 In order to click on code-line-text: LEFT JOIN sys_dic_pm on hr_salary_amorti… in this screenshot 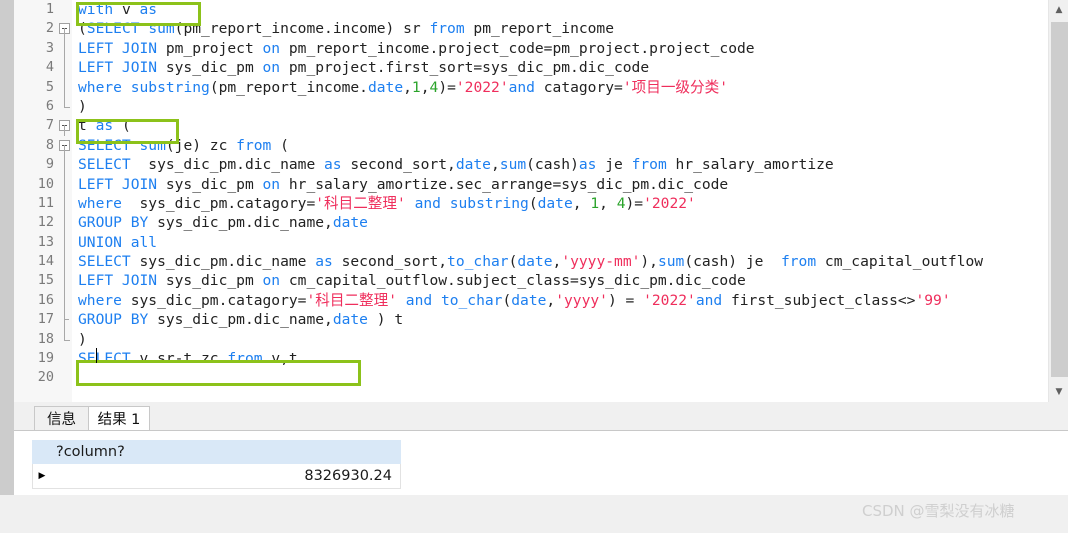, I will do `click(403, 184)`.